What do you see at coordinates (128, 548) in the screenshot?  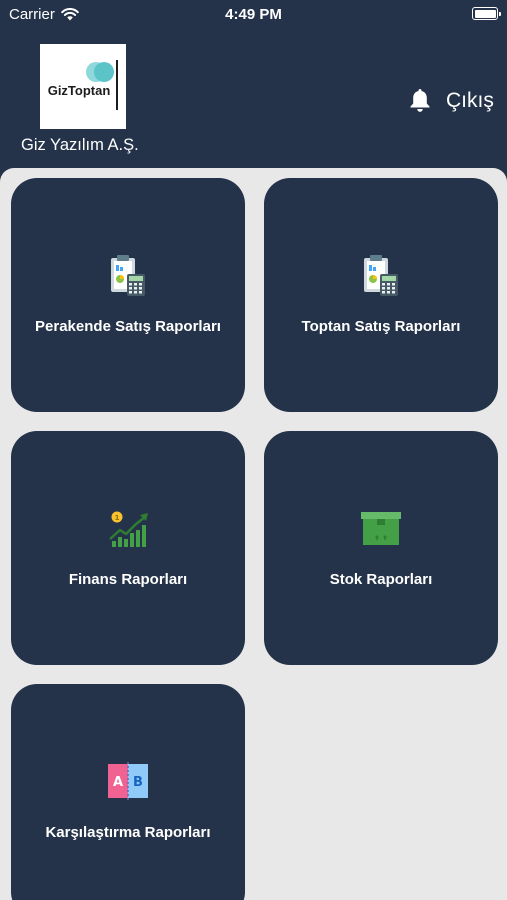 I see `menu-card-finans: 1 Finans Raporları` at bounding box center [128, 548].